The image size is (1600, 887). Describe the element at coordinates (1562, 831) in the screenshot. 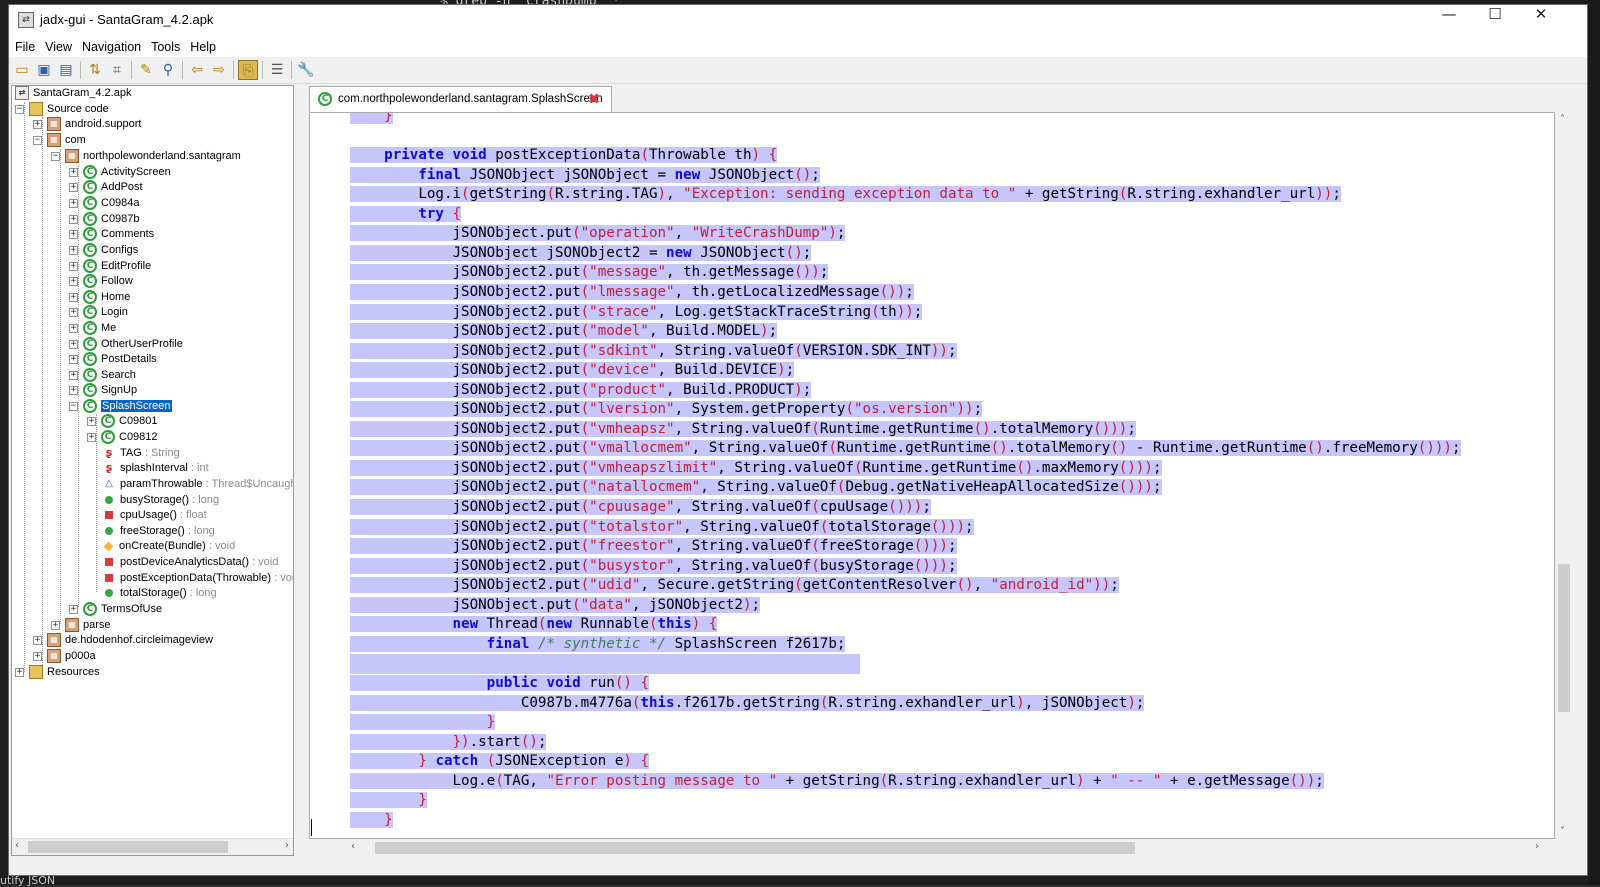

I see `scroll-down-icon: ˅` at that location.